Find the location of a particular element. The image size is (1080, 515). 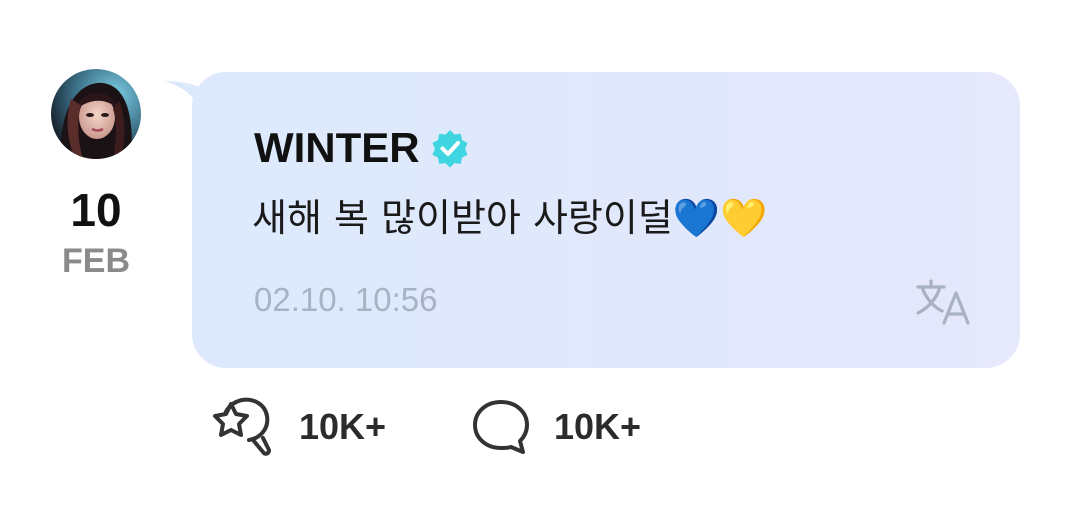

post-date-month: FEB is located at coordinates (96, 261).